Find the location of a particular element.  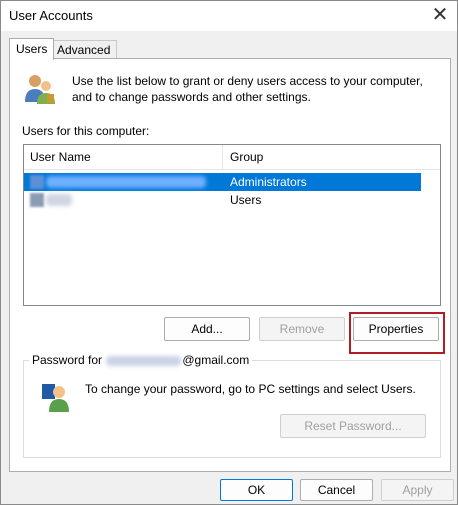

tab-users: Users is located at coordinates (32, 49).